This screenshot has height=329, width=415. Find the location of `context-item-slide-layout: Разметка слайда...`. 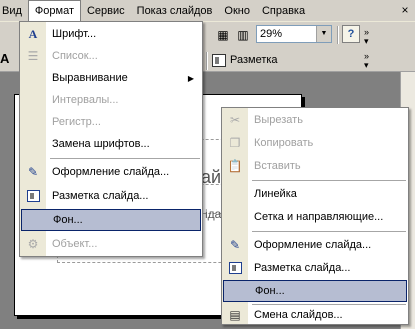

context-item-slide-layout: Разметка слайда... is located at coordinates (315, 268).